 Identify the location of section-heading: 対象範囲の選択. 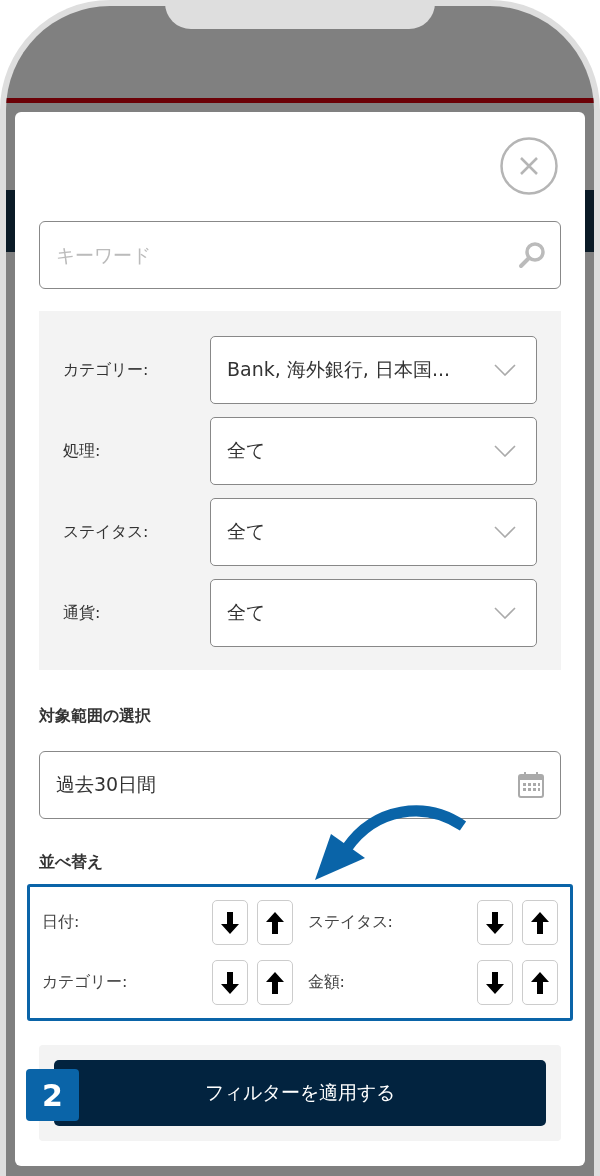
(95, 716).